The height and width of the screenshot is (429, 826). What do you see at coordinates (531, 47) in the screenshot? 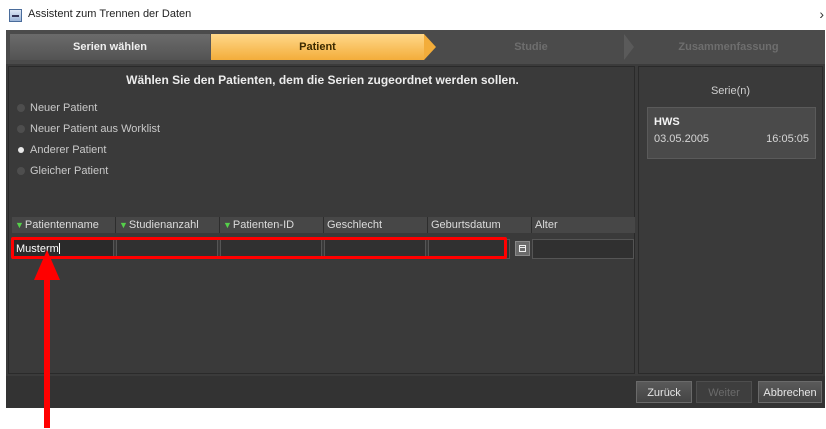
I see `step-studie: Studie` at bounding box center [531, 47].